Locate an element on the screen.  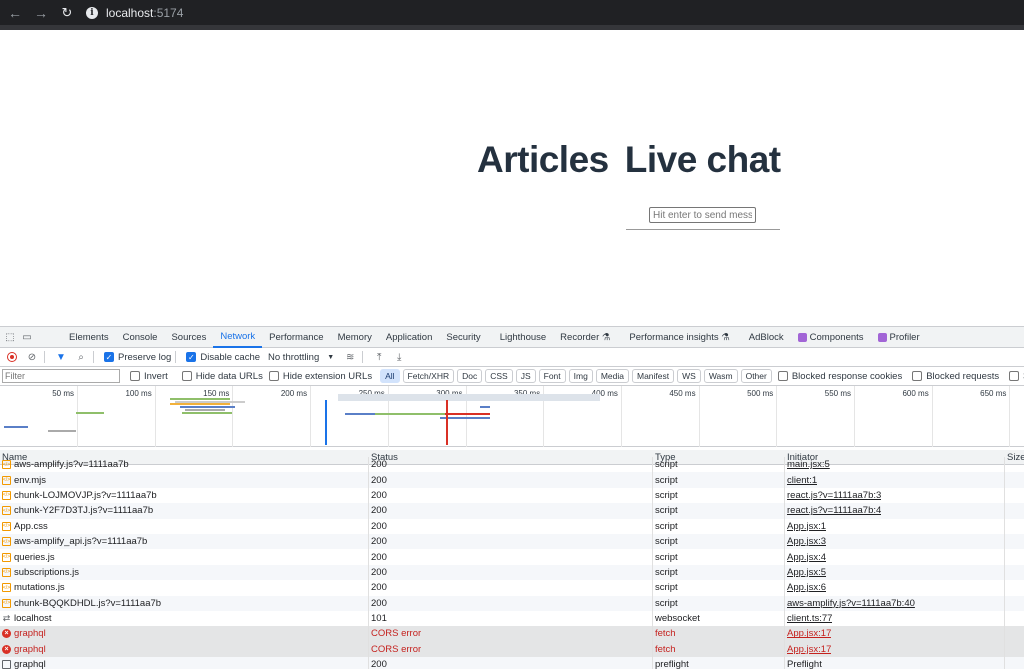
request-type: fetch is located at coordinates (665, 634).